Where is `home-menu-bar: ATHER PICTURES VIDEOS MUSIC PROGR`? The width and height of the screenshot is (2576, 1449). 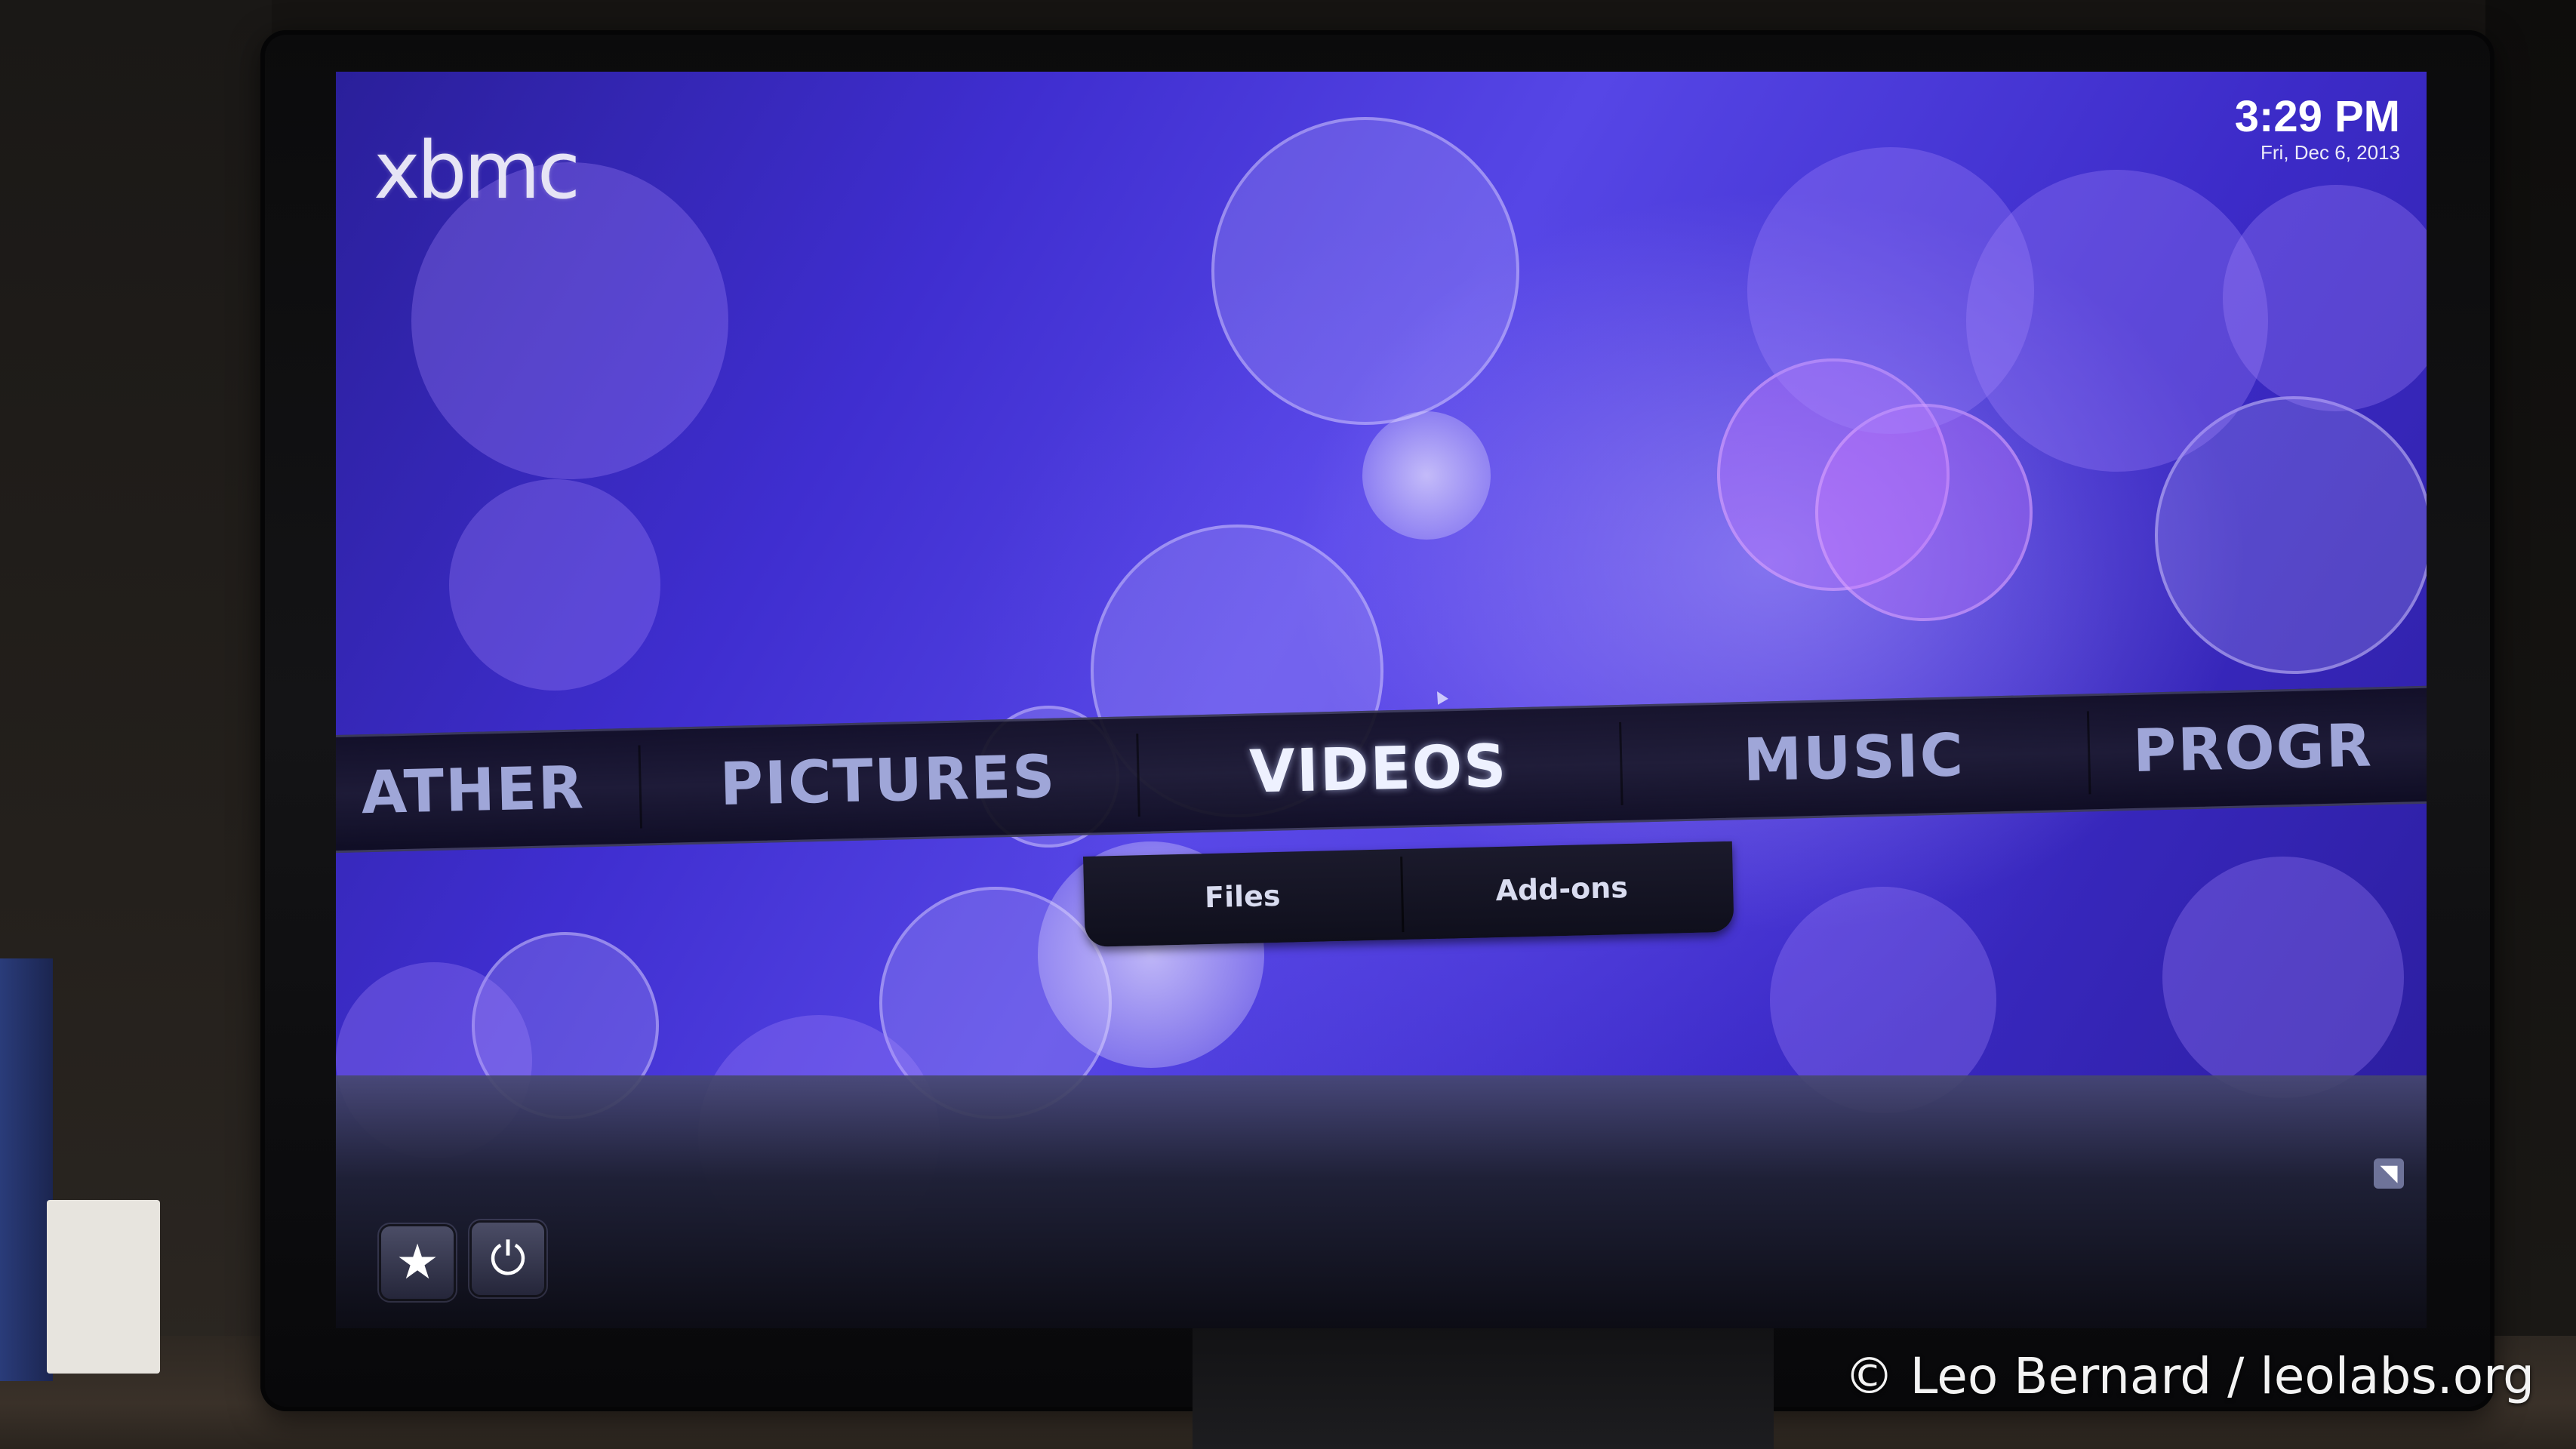
home-menu-bar: ATHER PICTURES VIDEOS MUSIC PROGR is located at coordinates (1381, 769).